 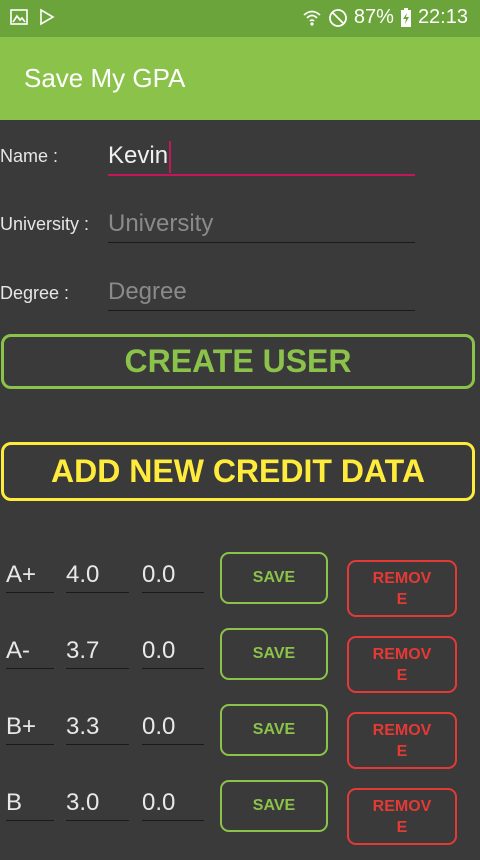 I want to click on status-bar: 87% 22:13, so click(x=240, y=18).